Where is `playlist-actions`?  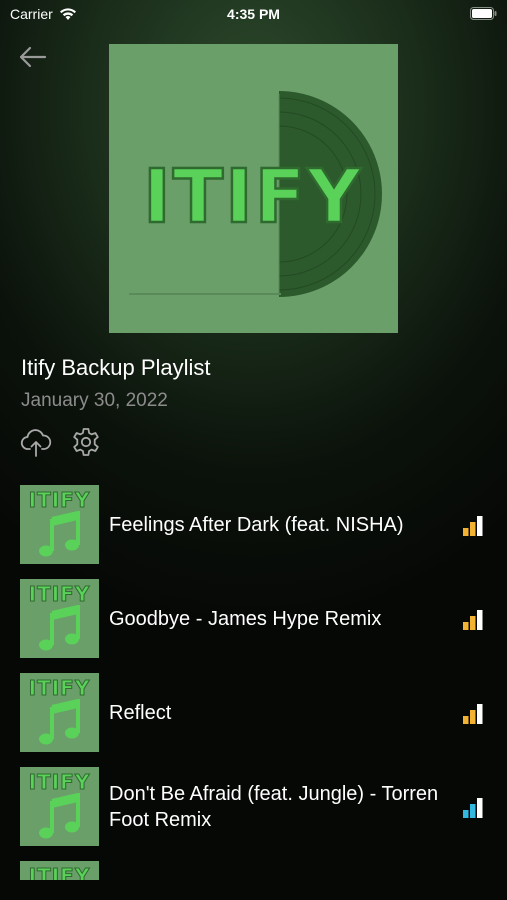
playlist-actions is located at coordinates (61, 442).